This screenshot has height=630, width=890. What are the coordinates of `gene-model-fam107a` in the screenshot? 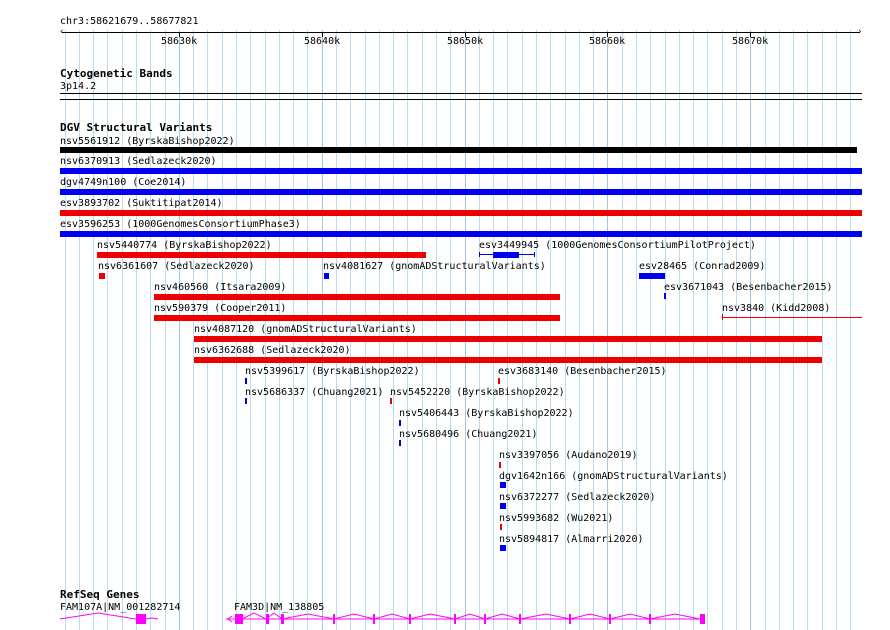 It's located at (109, 618).